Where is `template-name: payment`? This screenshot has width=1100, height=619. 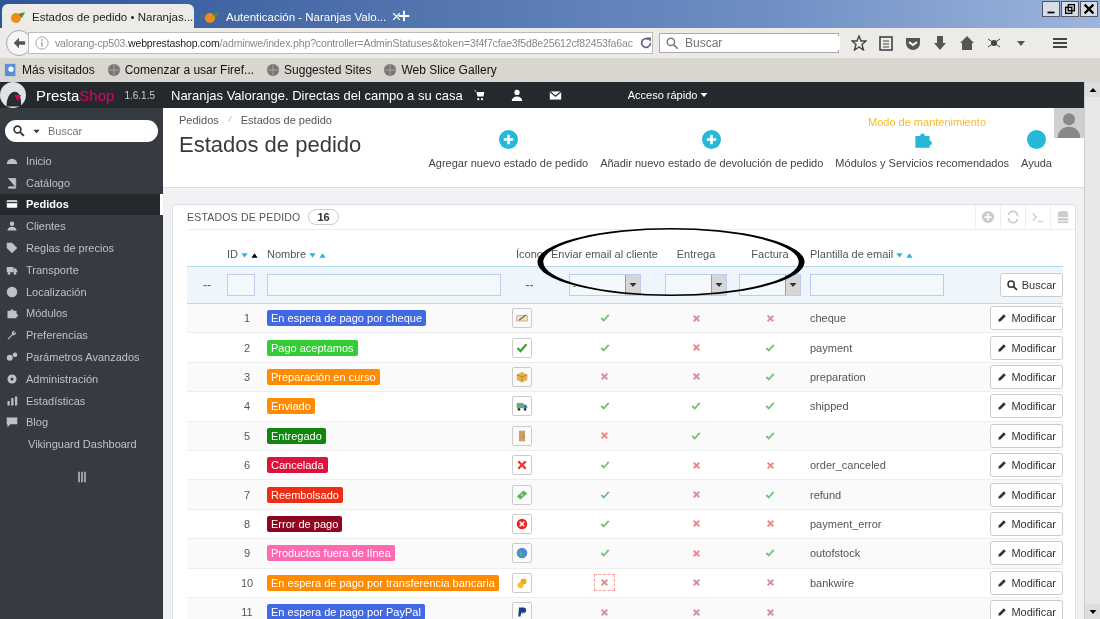 template-name: payment is located at coordinates (831, 347).